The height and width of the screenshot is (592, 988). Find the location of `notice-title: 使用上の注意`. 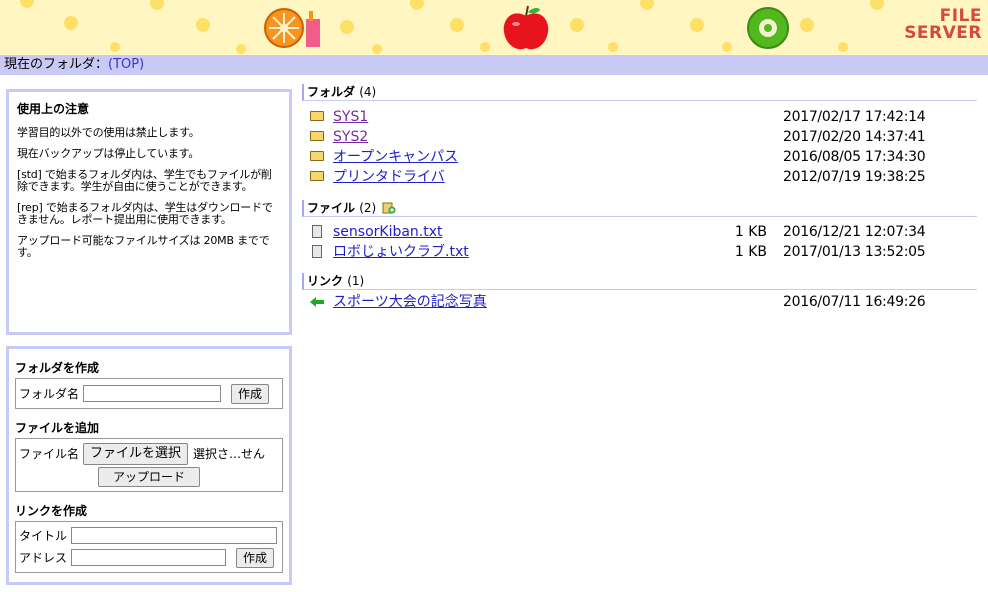

notice-title: 使用上の注意 is located at coordinates (53, 109).